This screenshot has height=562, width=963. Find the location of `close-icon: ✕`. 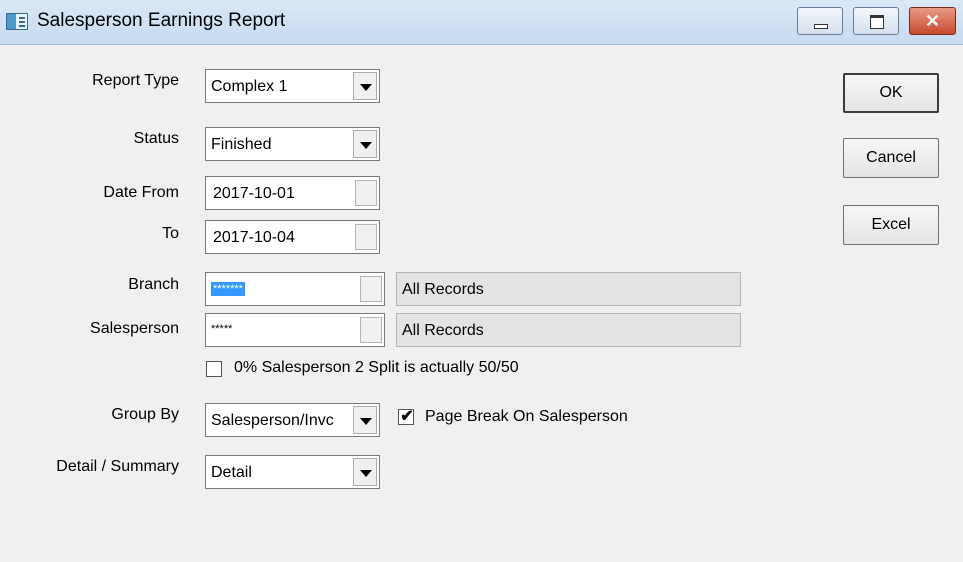

close-icon: ✕ is located at coordinates (932, 21).